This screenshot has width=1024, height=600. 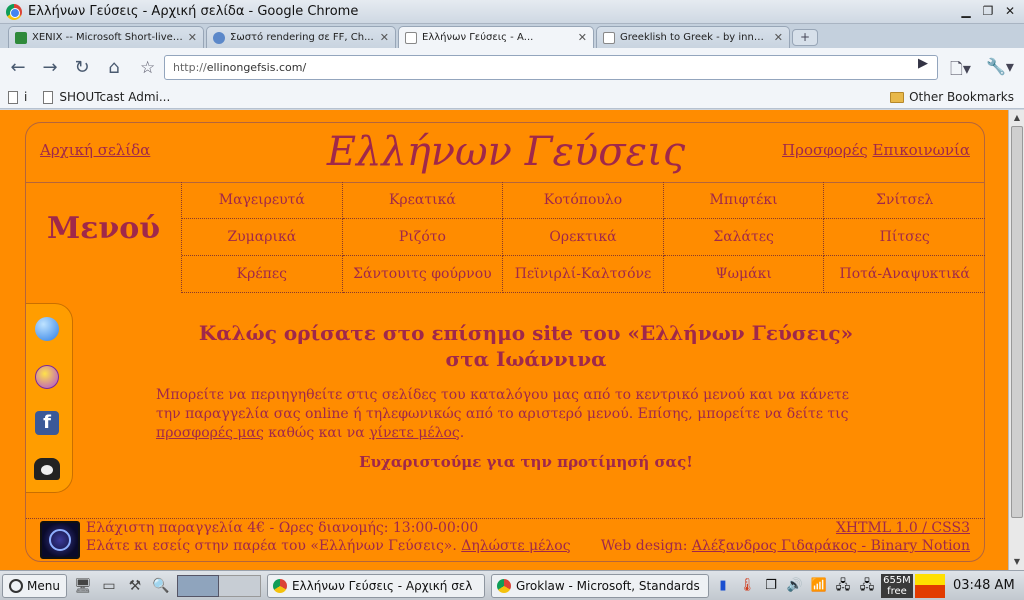 I want to click on reload-icon: ↻, so click(x=82, y=67).